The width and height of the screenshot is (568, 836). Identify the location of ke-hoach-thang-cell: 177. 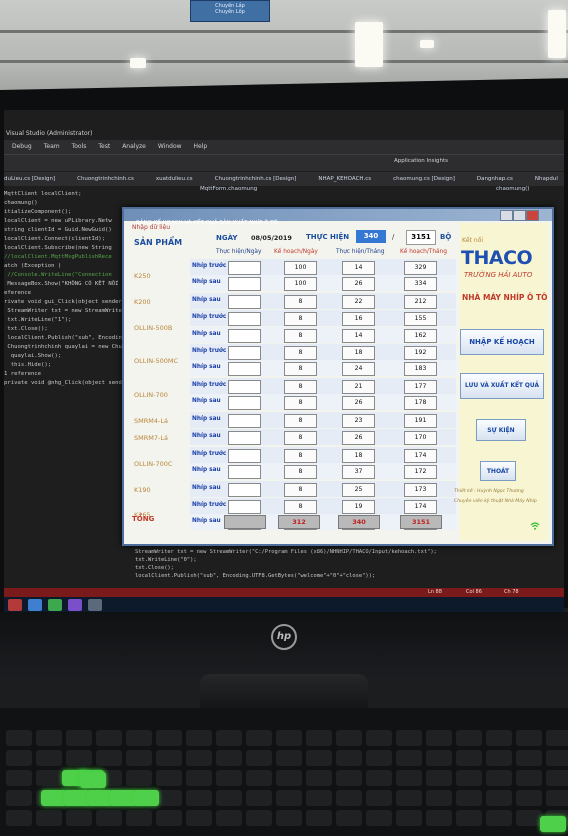
(420, 386).